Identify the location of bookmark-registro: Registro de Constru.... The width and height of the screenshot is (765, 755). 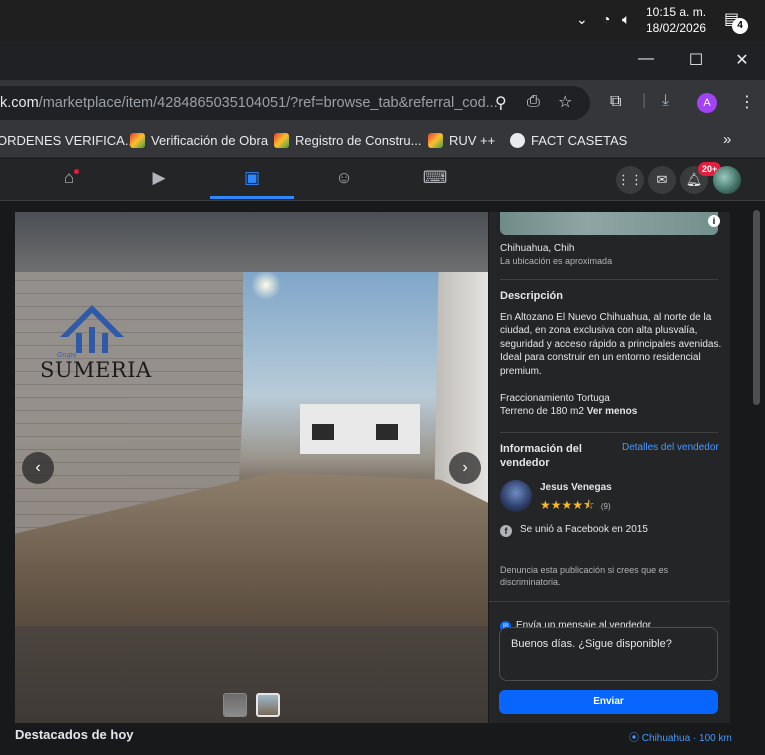
(347, 140).